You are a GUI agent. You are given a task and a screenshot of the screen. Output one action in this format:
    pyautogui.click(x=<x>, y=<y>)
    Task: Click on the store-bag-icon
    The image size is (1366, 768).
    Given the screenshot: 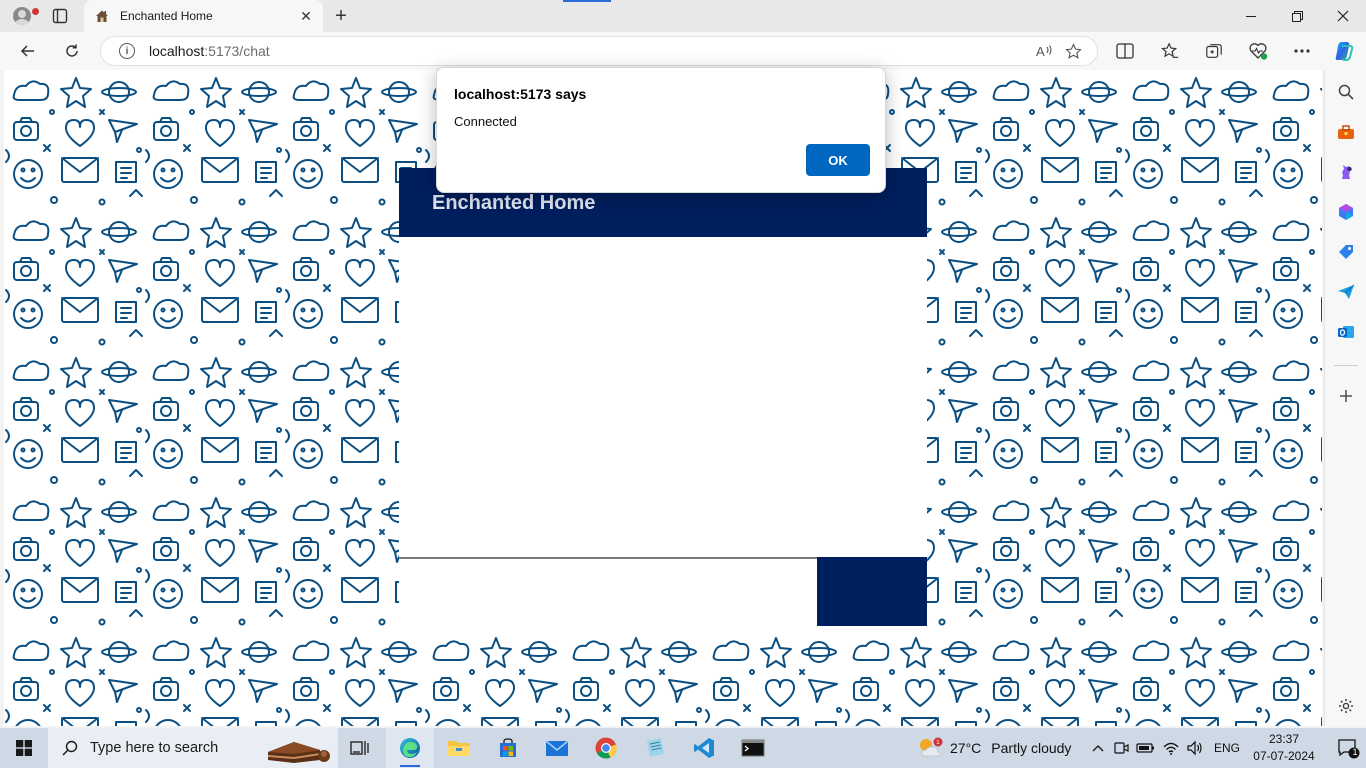 What is the action you would take?
    pyautogui.click(x=508, y=747)
    